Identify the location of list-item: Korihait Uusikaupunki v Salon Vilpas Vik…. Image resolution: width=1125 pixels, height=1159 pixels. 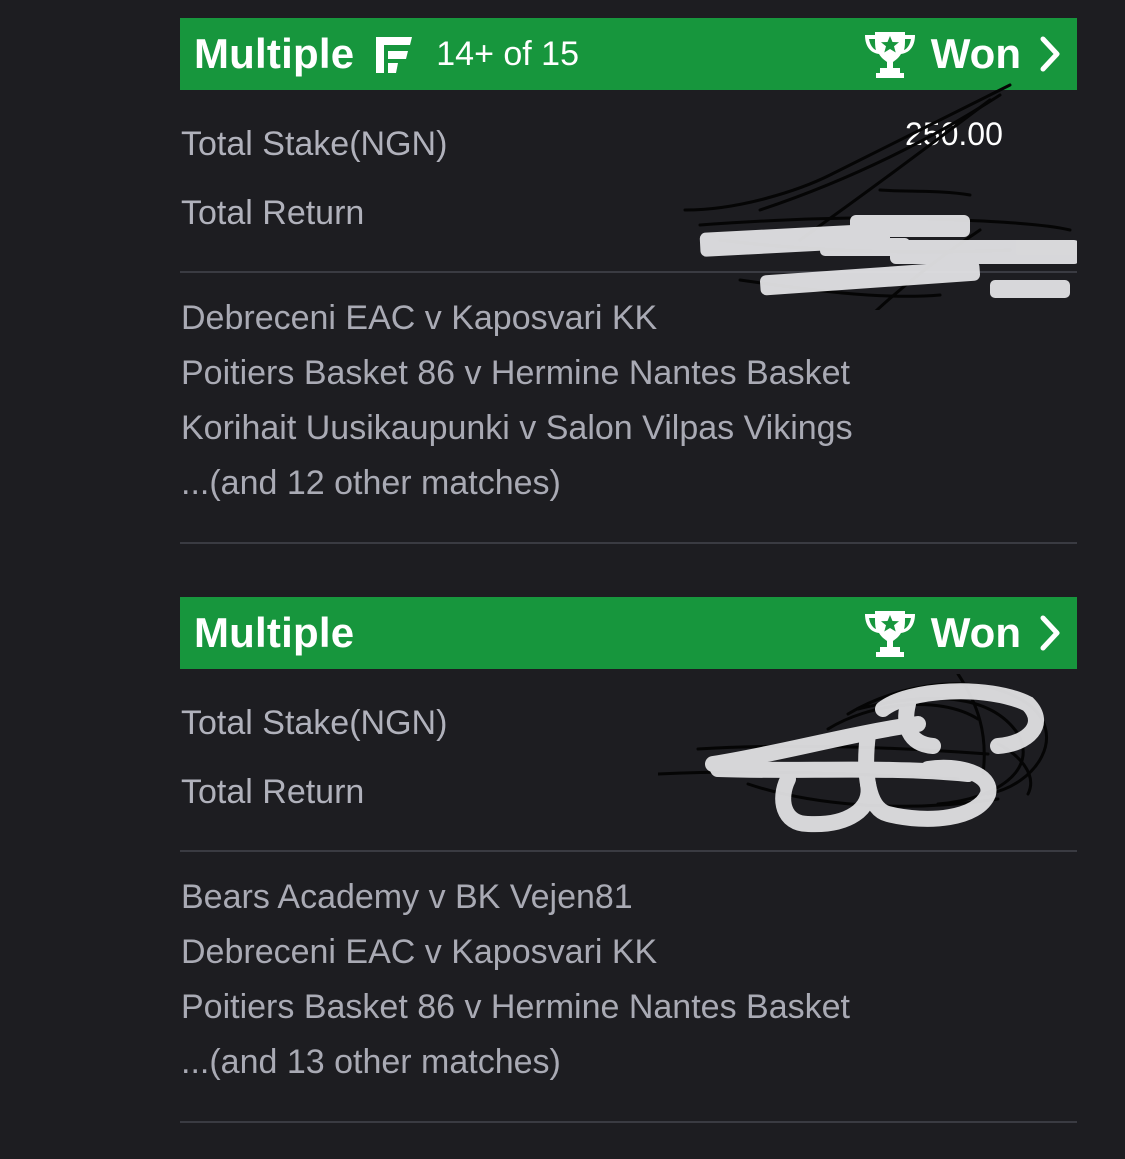
(517, 428).